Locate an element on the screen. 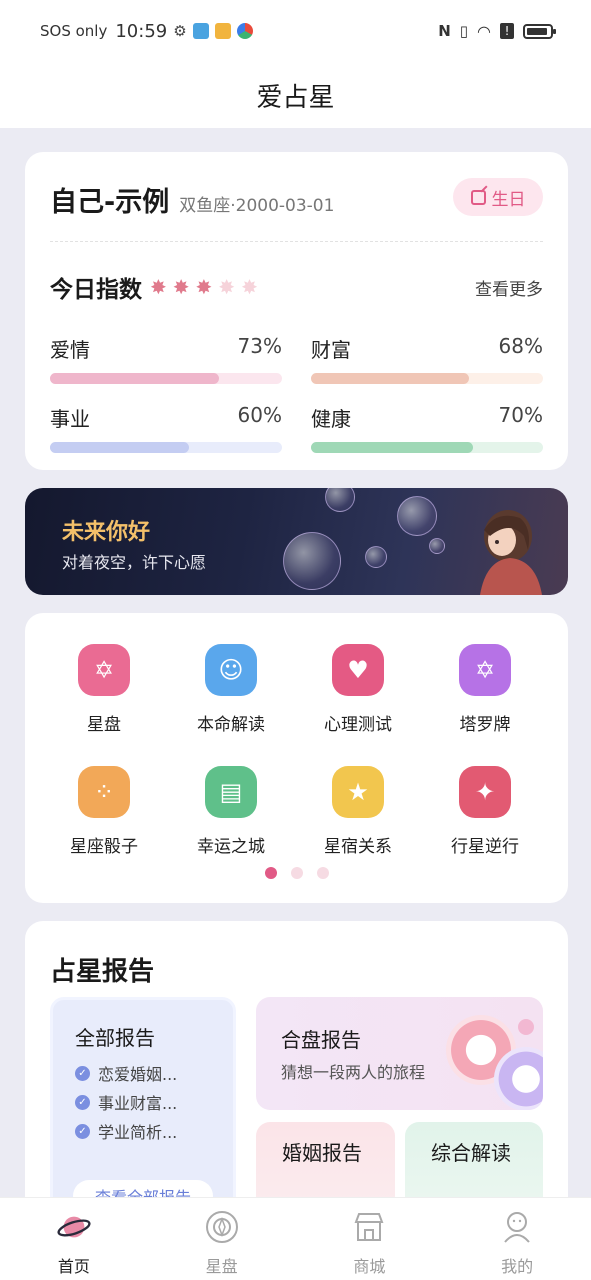 The width and height of the screenshot is (591, 1280). tool-item: ★ 星宿关系 is located at coordinates (358, 811).